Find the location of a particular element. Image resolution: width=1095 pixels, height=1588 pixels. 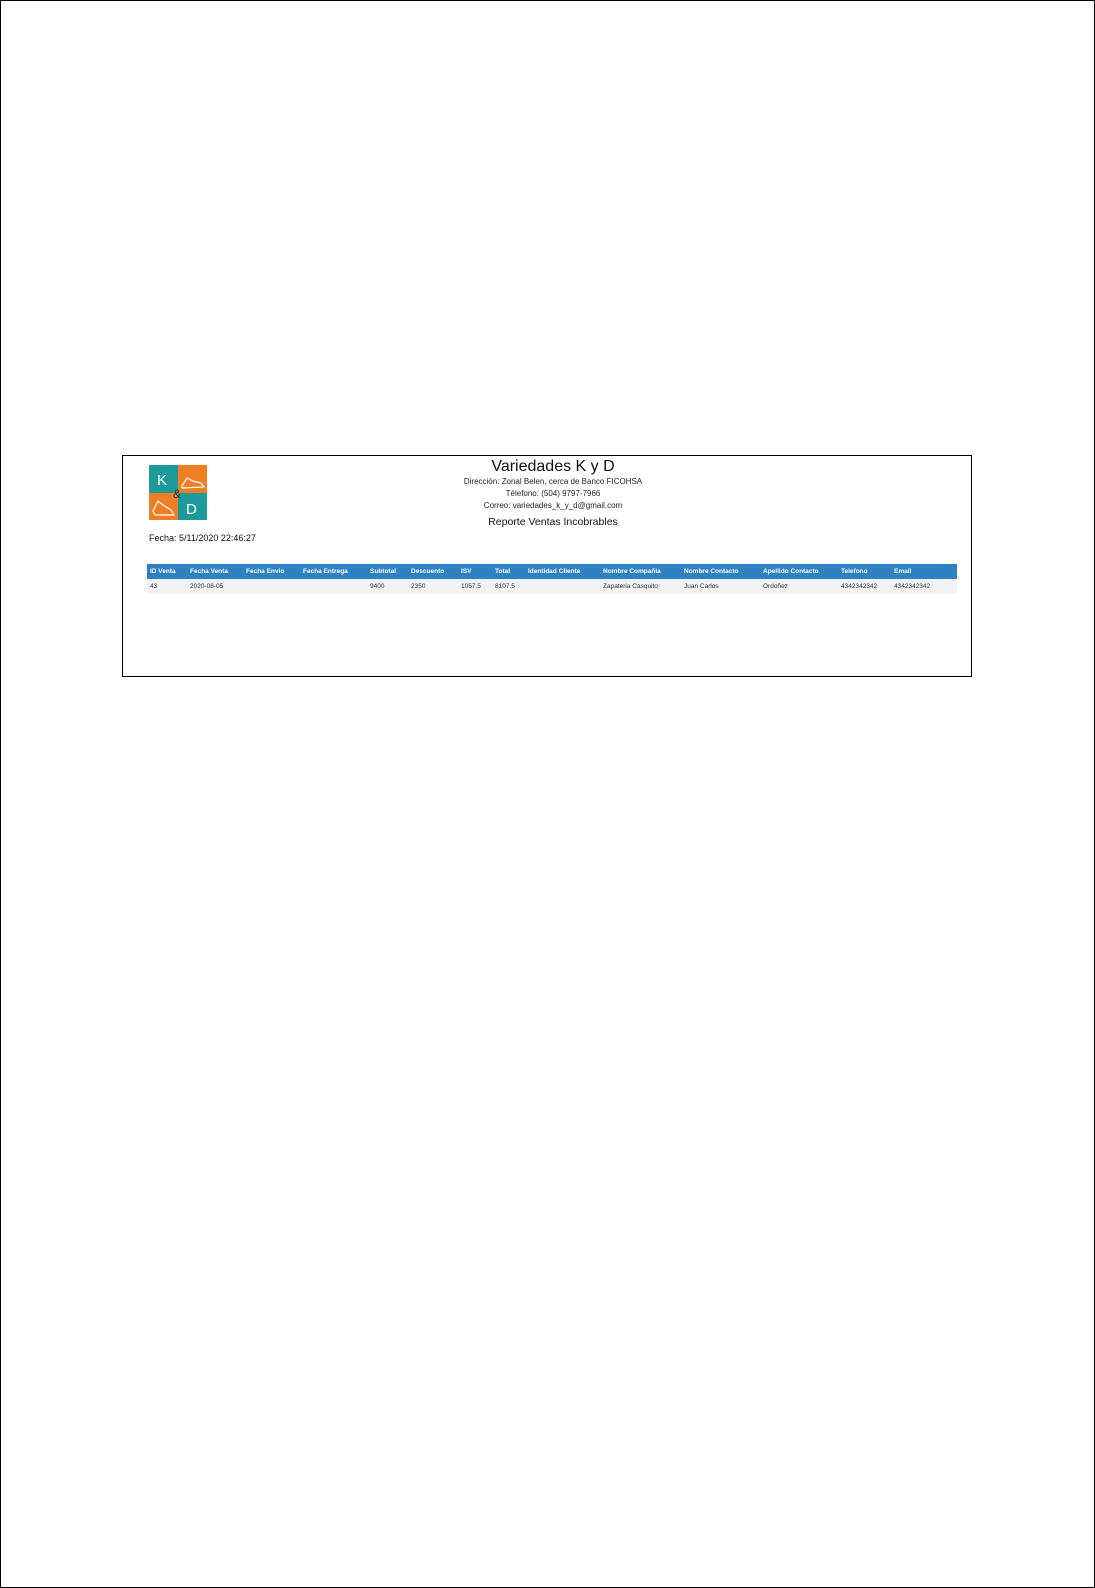

column-header: Nombre Contacto is located at coordinates (720, 571).